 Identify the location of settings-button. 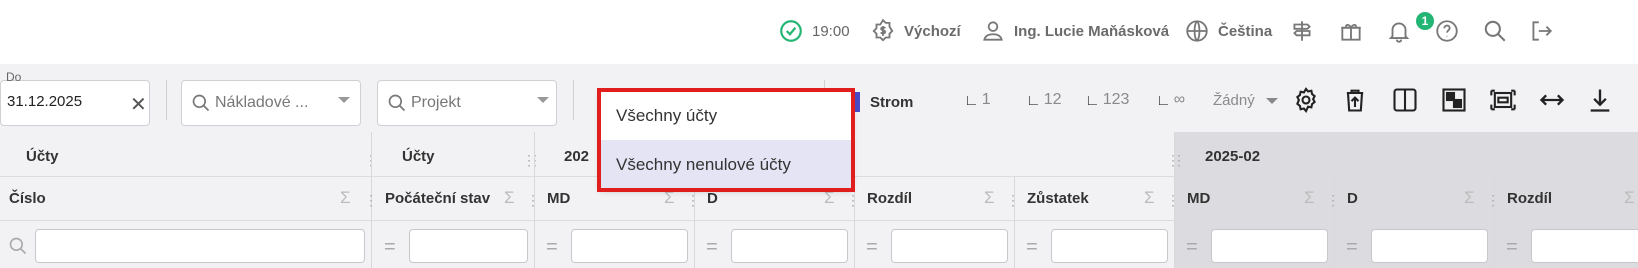
(1306, 100).